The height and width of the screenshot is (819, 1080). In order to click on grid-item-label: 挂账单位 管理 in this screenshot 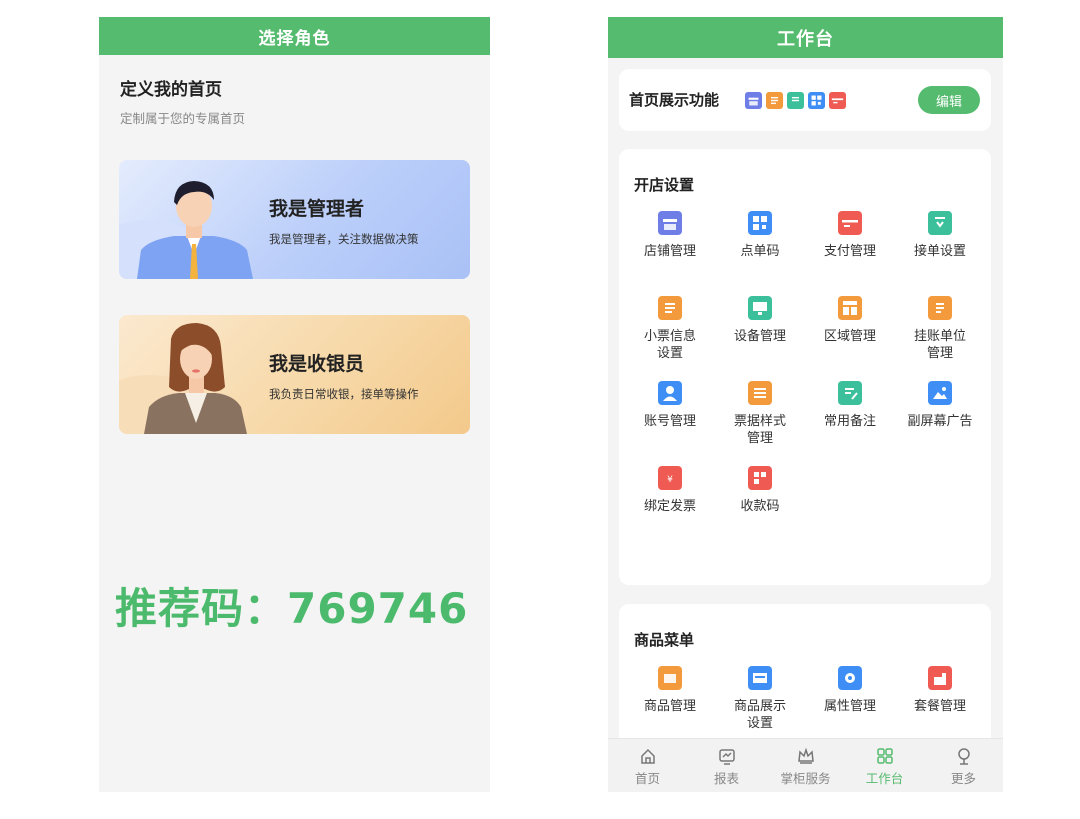, I will do `click(939, 345)`.